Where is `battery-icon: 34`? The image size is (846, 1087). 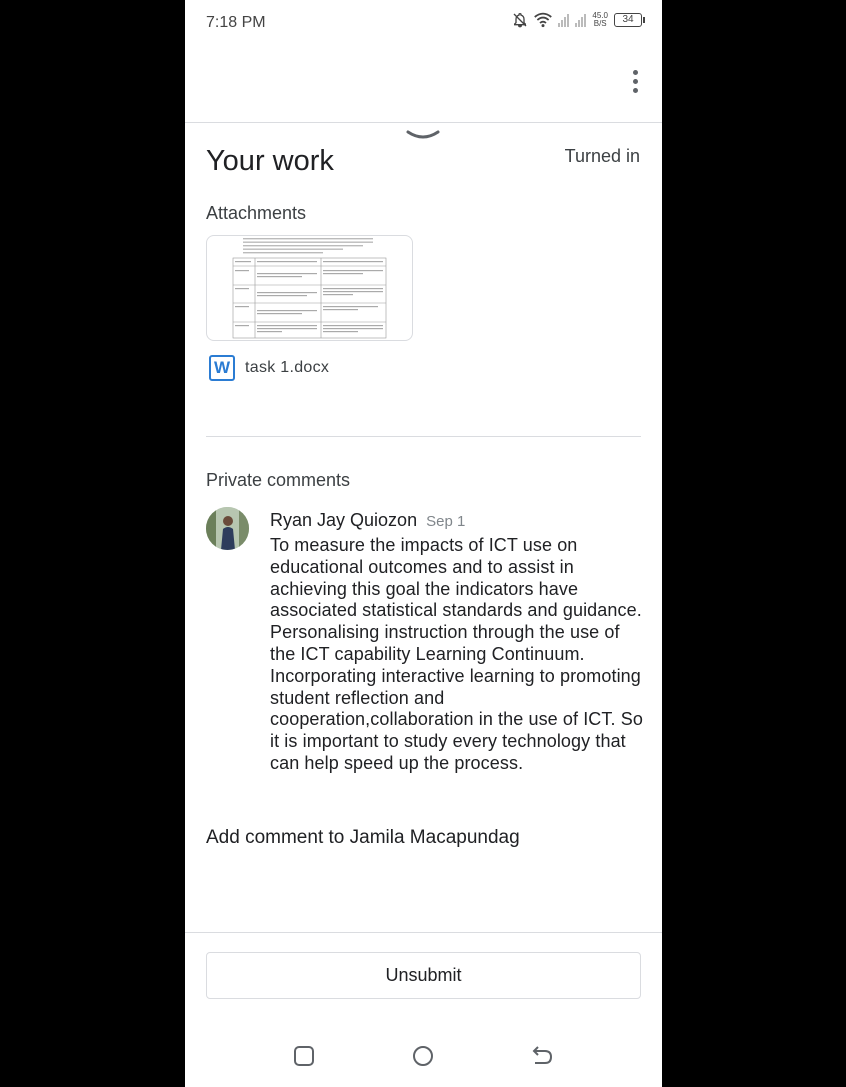 battery-icon: 34 is located at coordinates (629, 20).